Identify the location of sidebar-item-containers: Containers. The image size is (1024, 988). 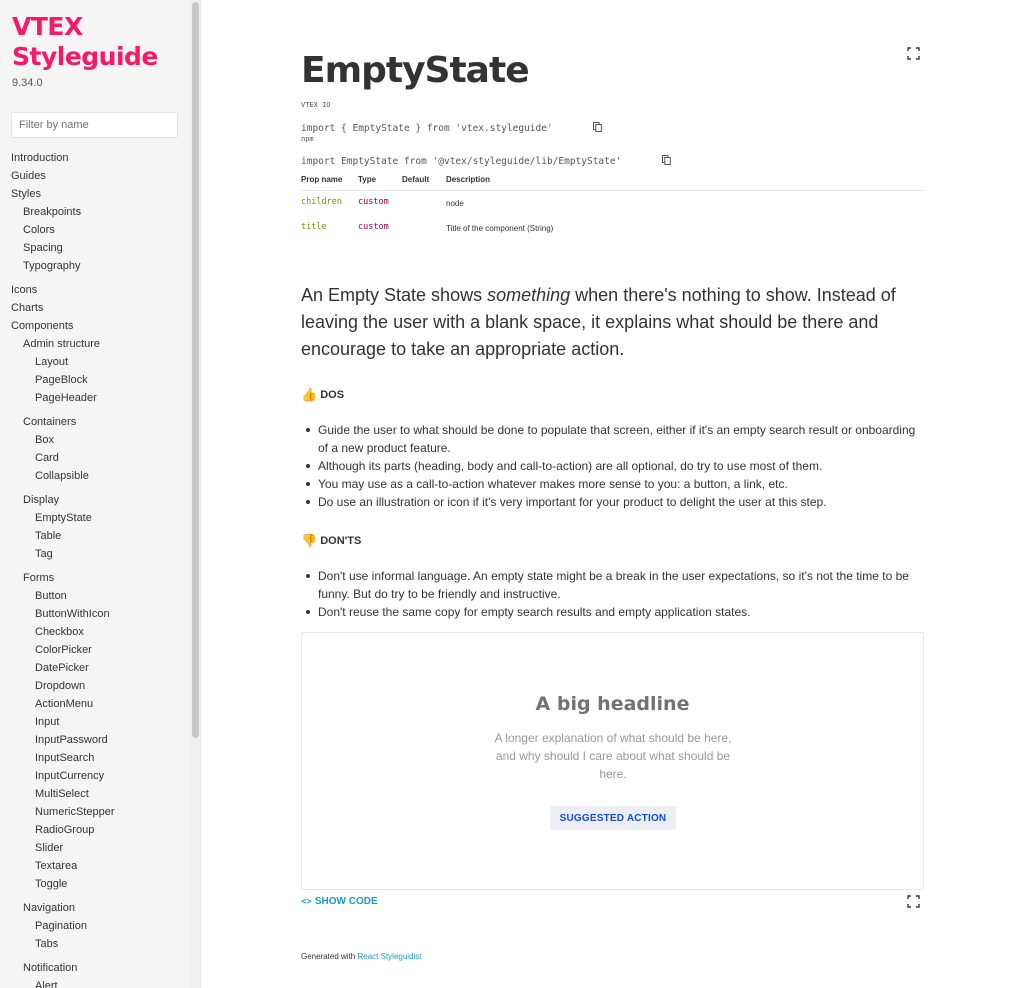
(49, 422).